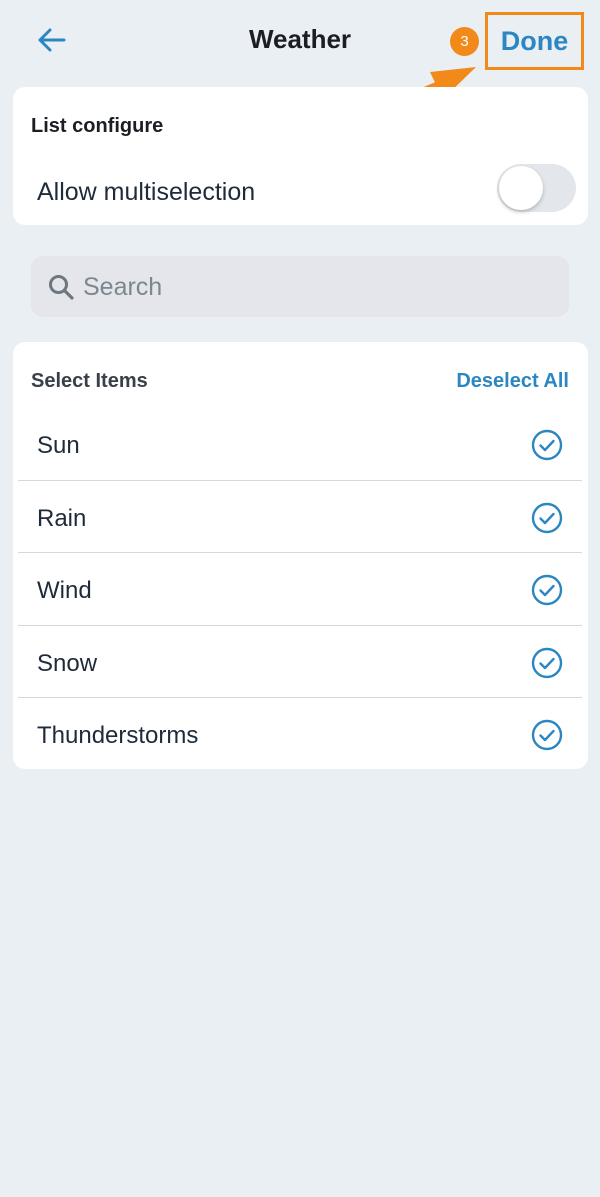  Describe the element at coordinates (512, 381) in the screenshot. I see `deselect-all-button: Deselect All` at that location.